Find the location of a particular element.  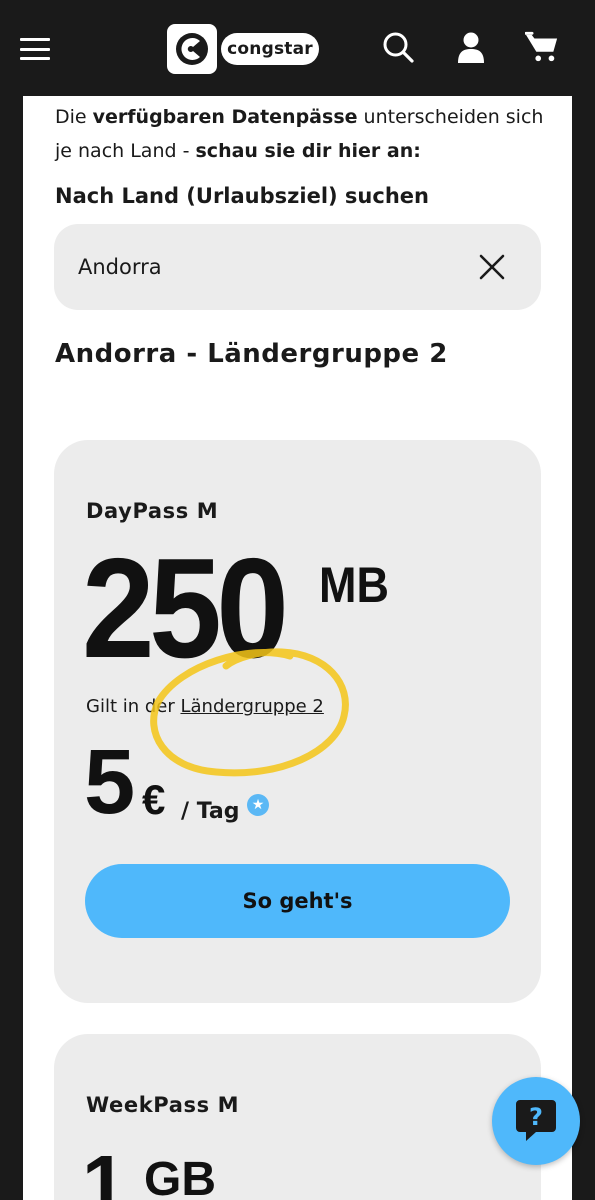

help-chat-button: ? is located at coordinates (536, 1121).